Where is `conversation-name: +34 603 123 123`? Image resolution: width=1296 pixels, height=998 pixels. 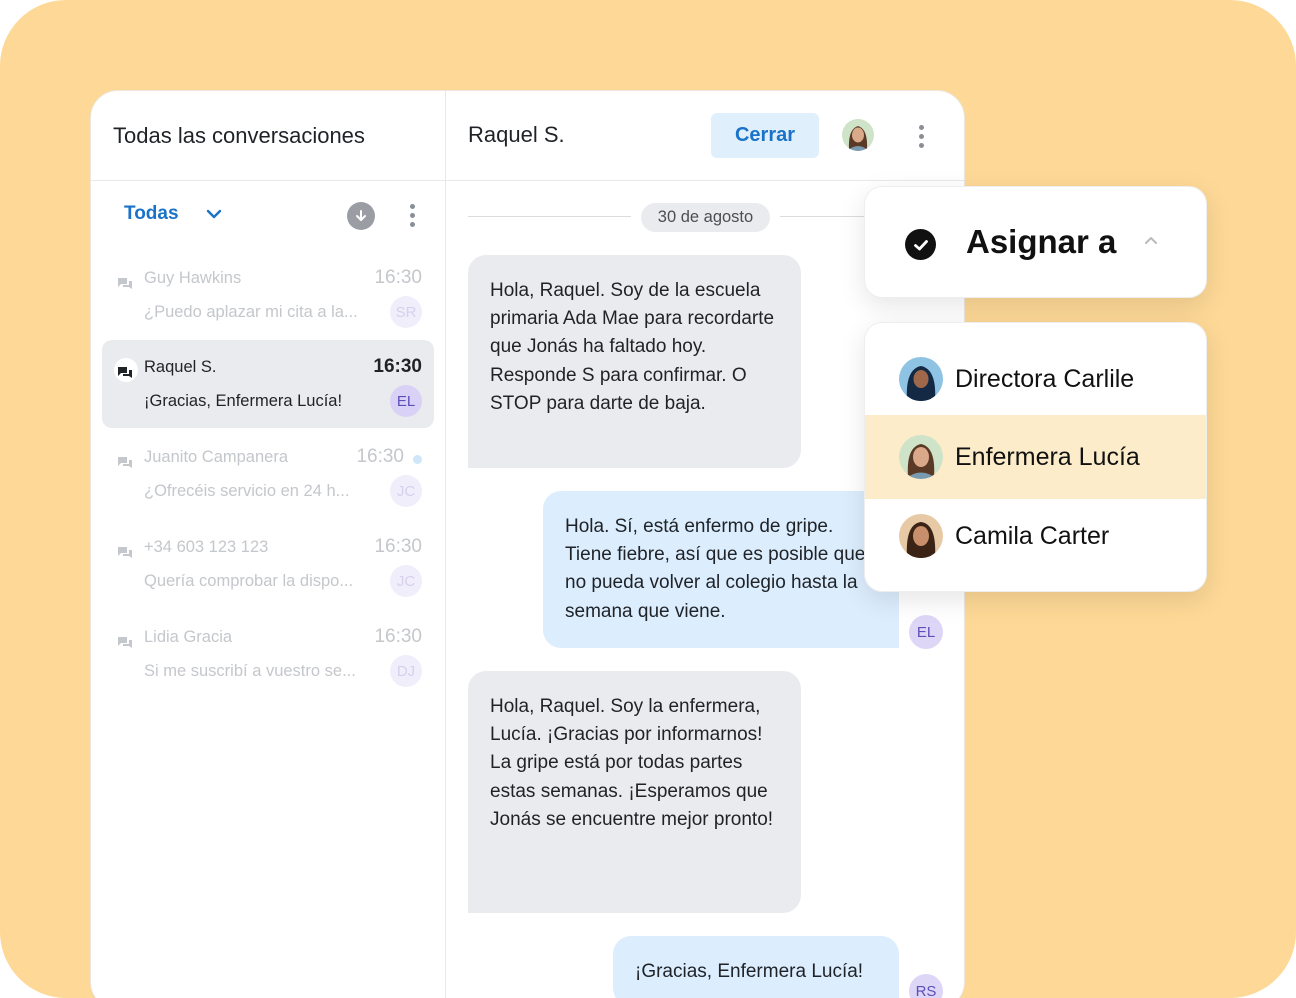 conversation-name: +34 603 123 123 is located at coordinates (206, 547).